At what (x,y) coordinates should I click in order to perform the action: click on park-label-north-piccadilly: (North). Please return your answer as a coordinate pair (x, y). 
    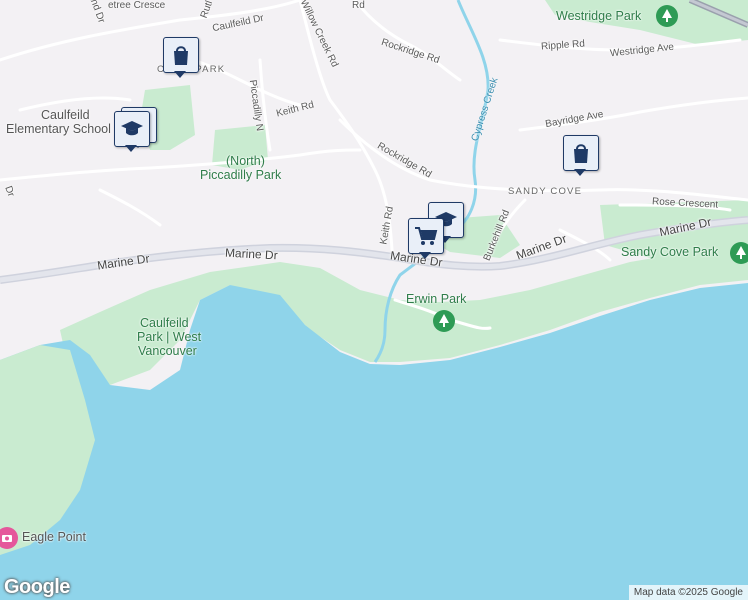
    Looking at the image, I should click on (245, 161).